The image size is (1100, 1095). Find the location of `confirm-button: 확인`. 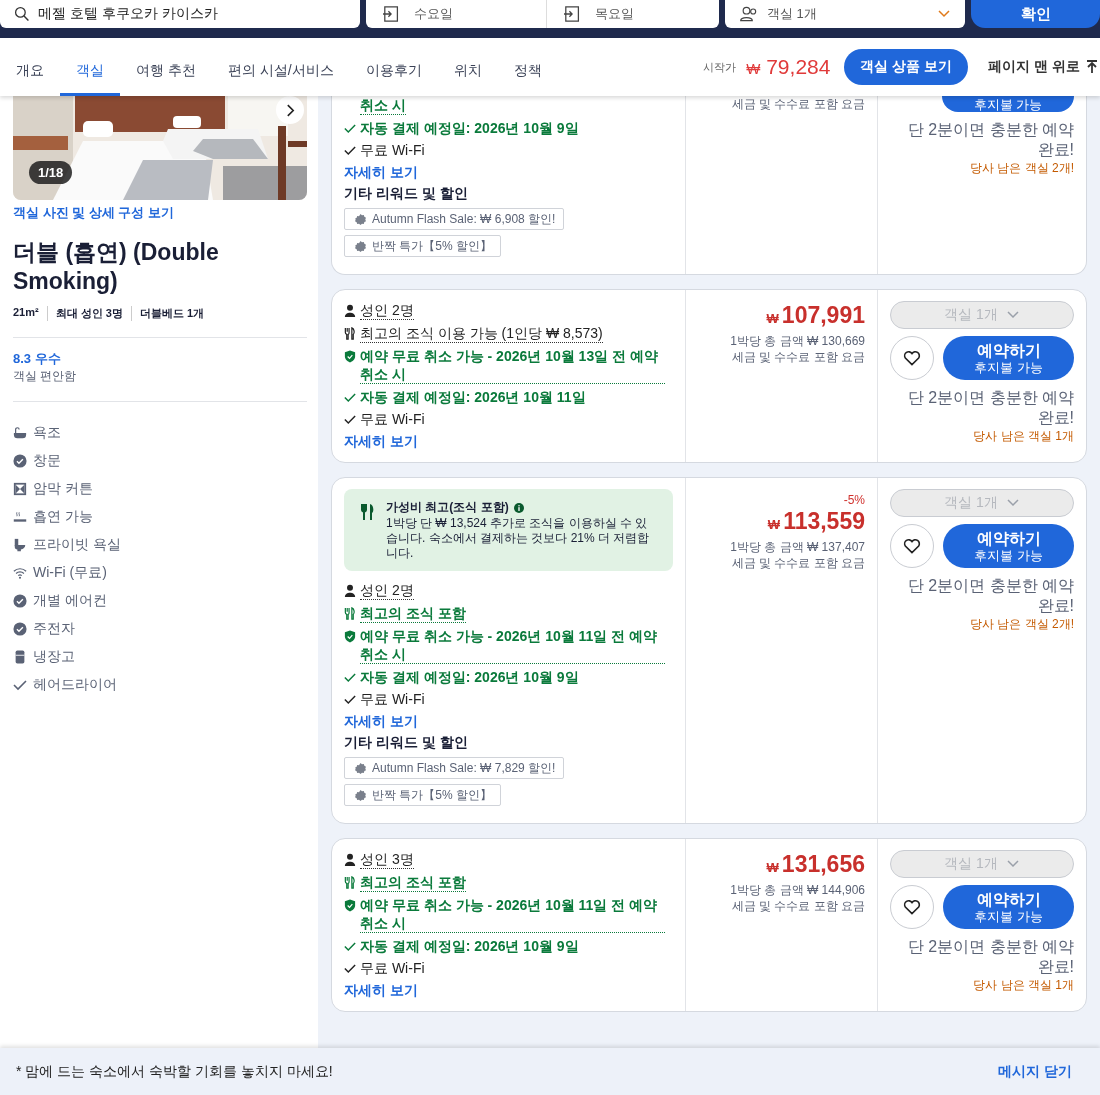

confirm-button: 확인 is located at coordinates (1035, 14).